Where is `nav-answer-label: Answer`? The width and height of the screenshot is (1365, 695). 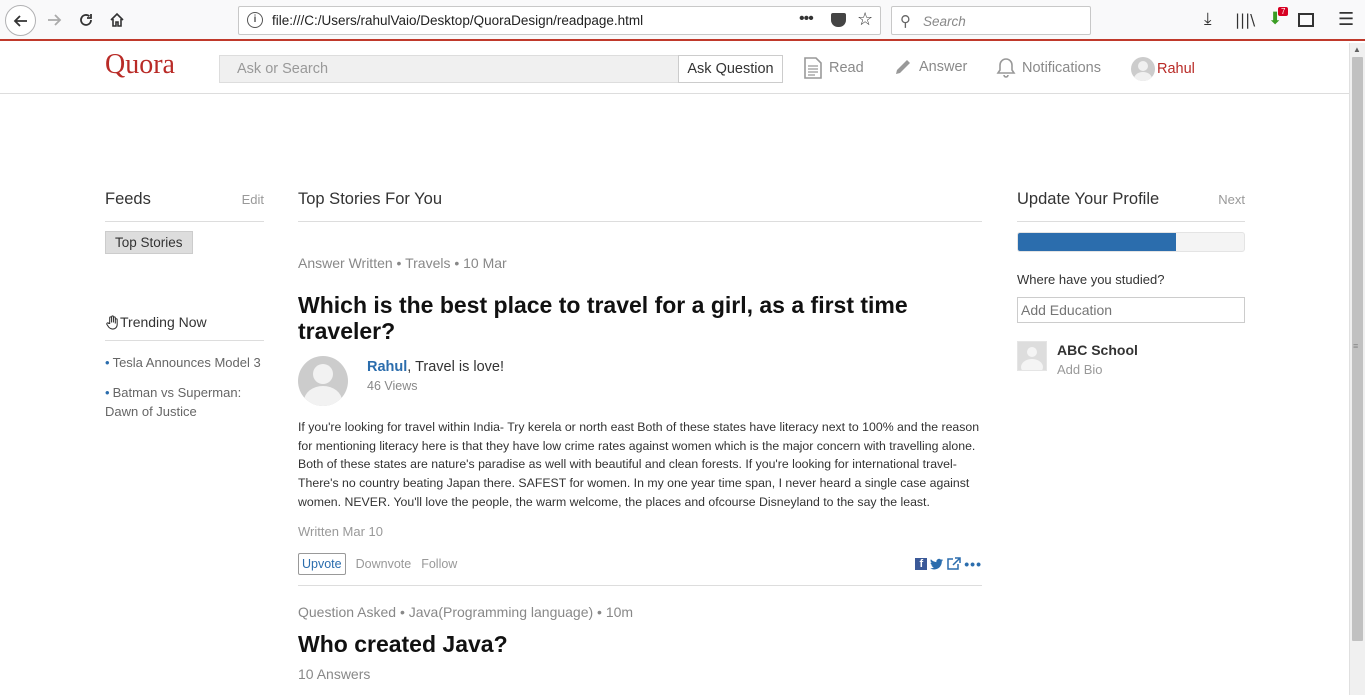
nav-answer-label: Answer is located at coordinates (943, 67).